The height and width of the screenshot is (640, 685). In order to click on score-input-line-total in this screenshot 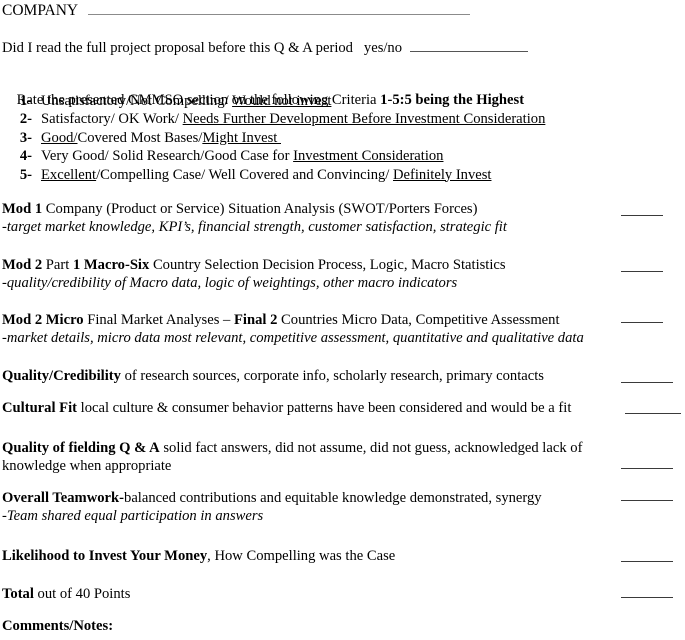, I will do `click(647, 597)`.